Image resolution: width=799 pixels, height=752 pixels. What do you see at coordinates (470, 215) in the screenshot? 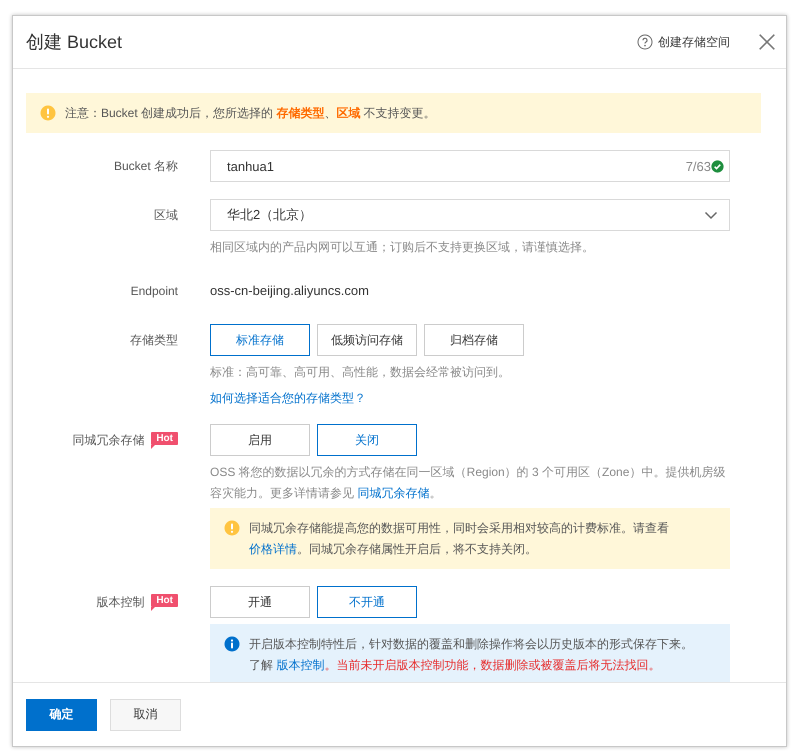
I see `region-dropdown: 华北2（北京）` at bounding box center [470, 215].